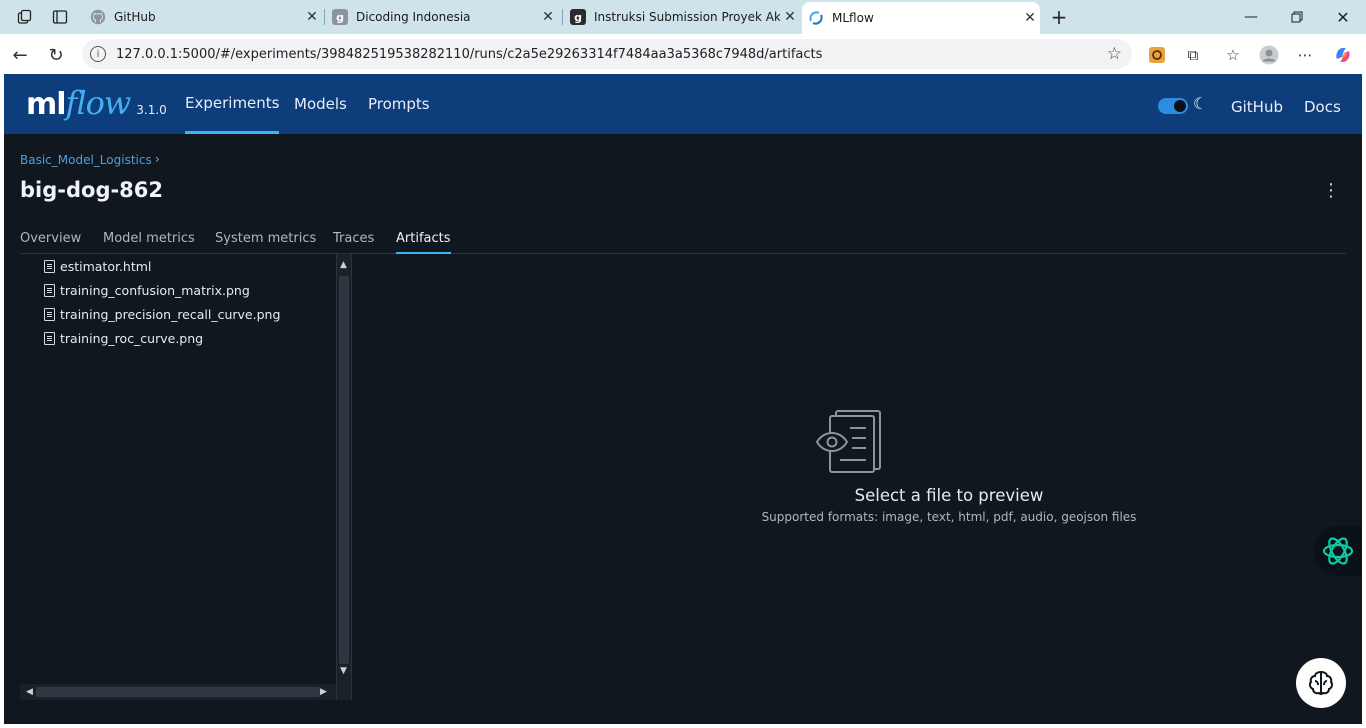 Image resolution: width=1366 pixels, height=728 pixels. I want to click on tab-title: Dicoding Indonesia, so click(413, 17).